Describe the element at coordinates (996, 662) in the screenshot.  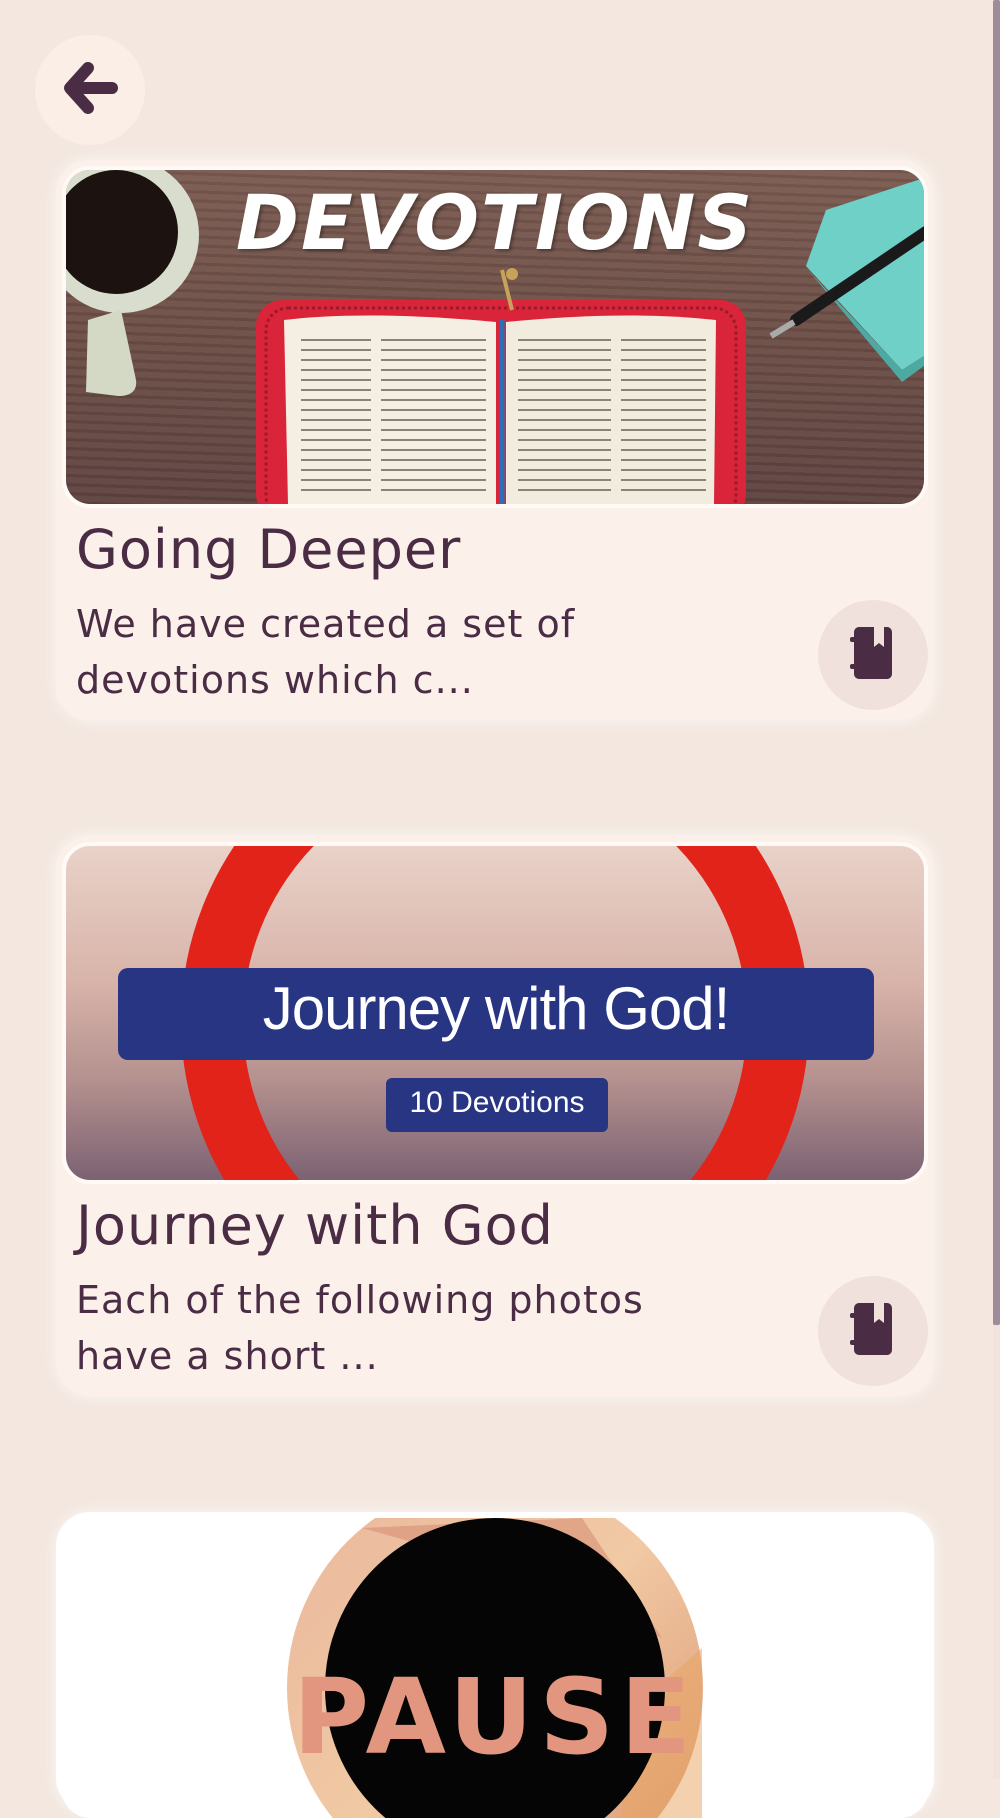
I see `scrollbar-thumb` at that location.